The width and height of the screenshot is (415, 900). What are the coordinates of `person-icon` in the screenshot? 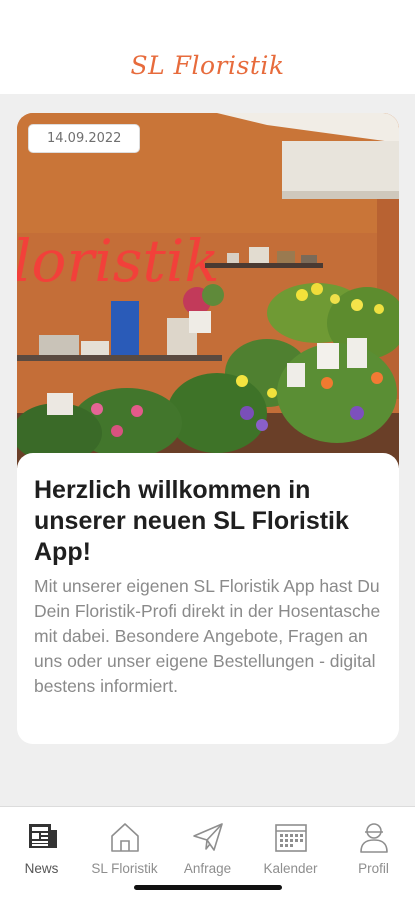 It's located at (373, 838).